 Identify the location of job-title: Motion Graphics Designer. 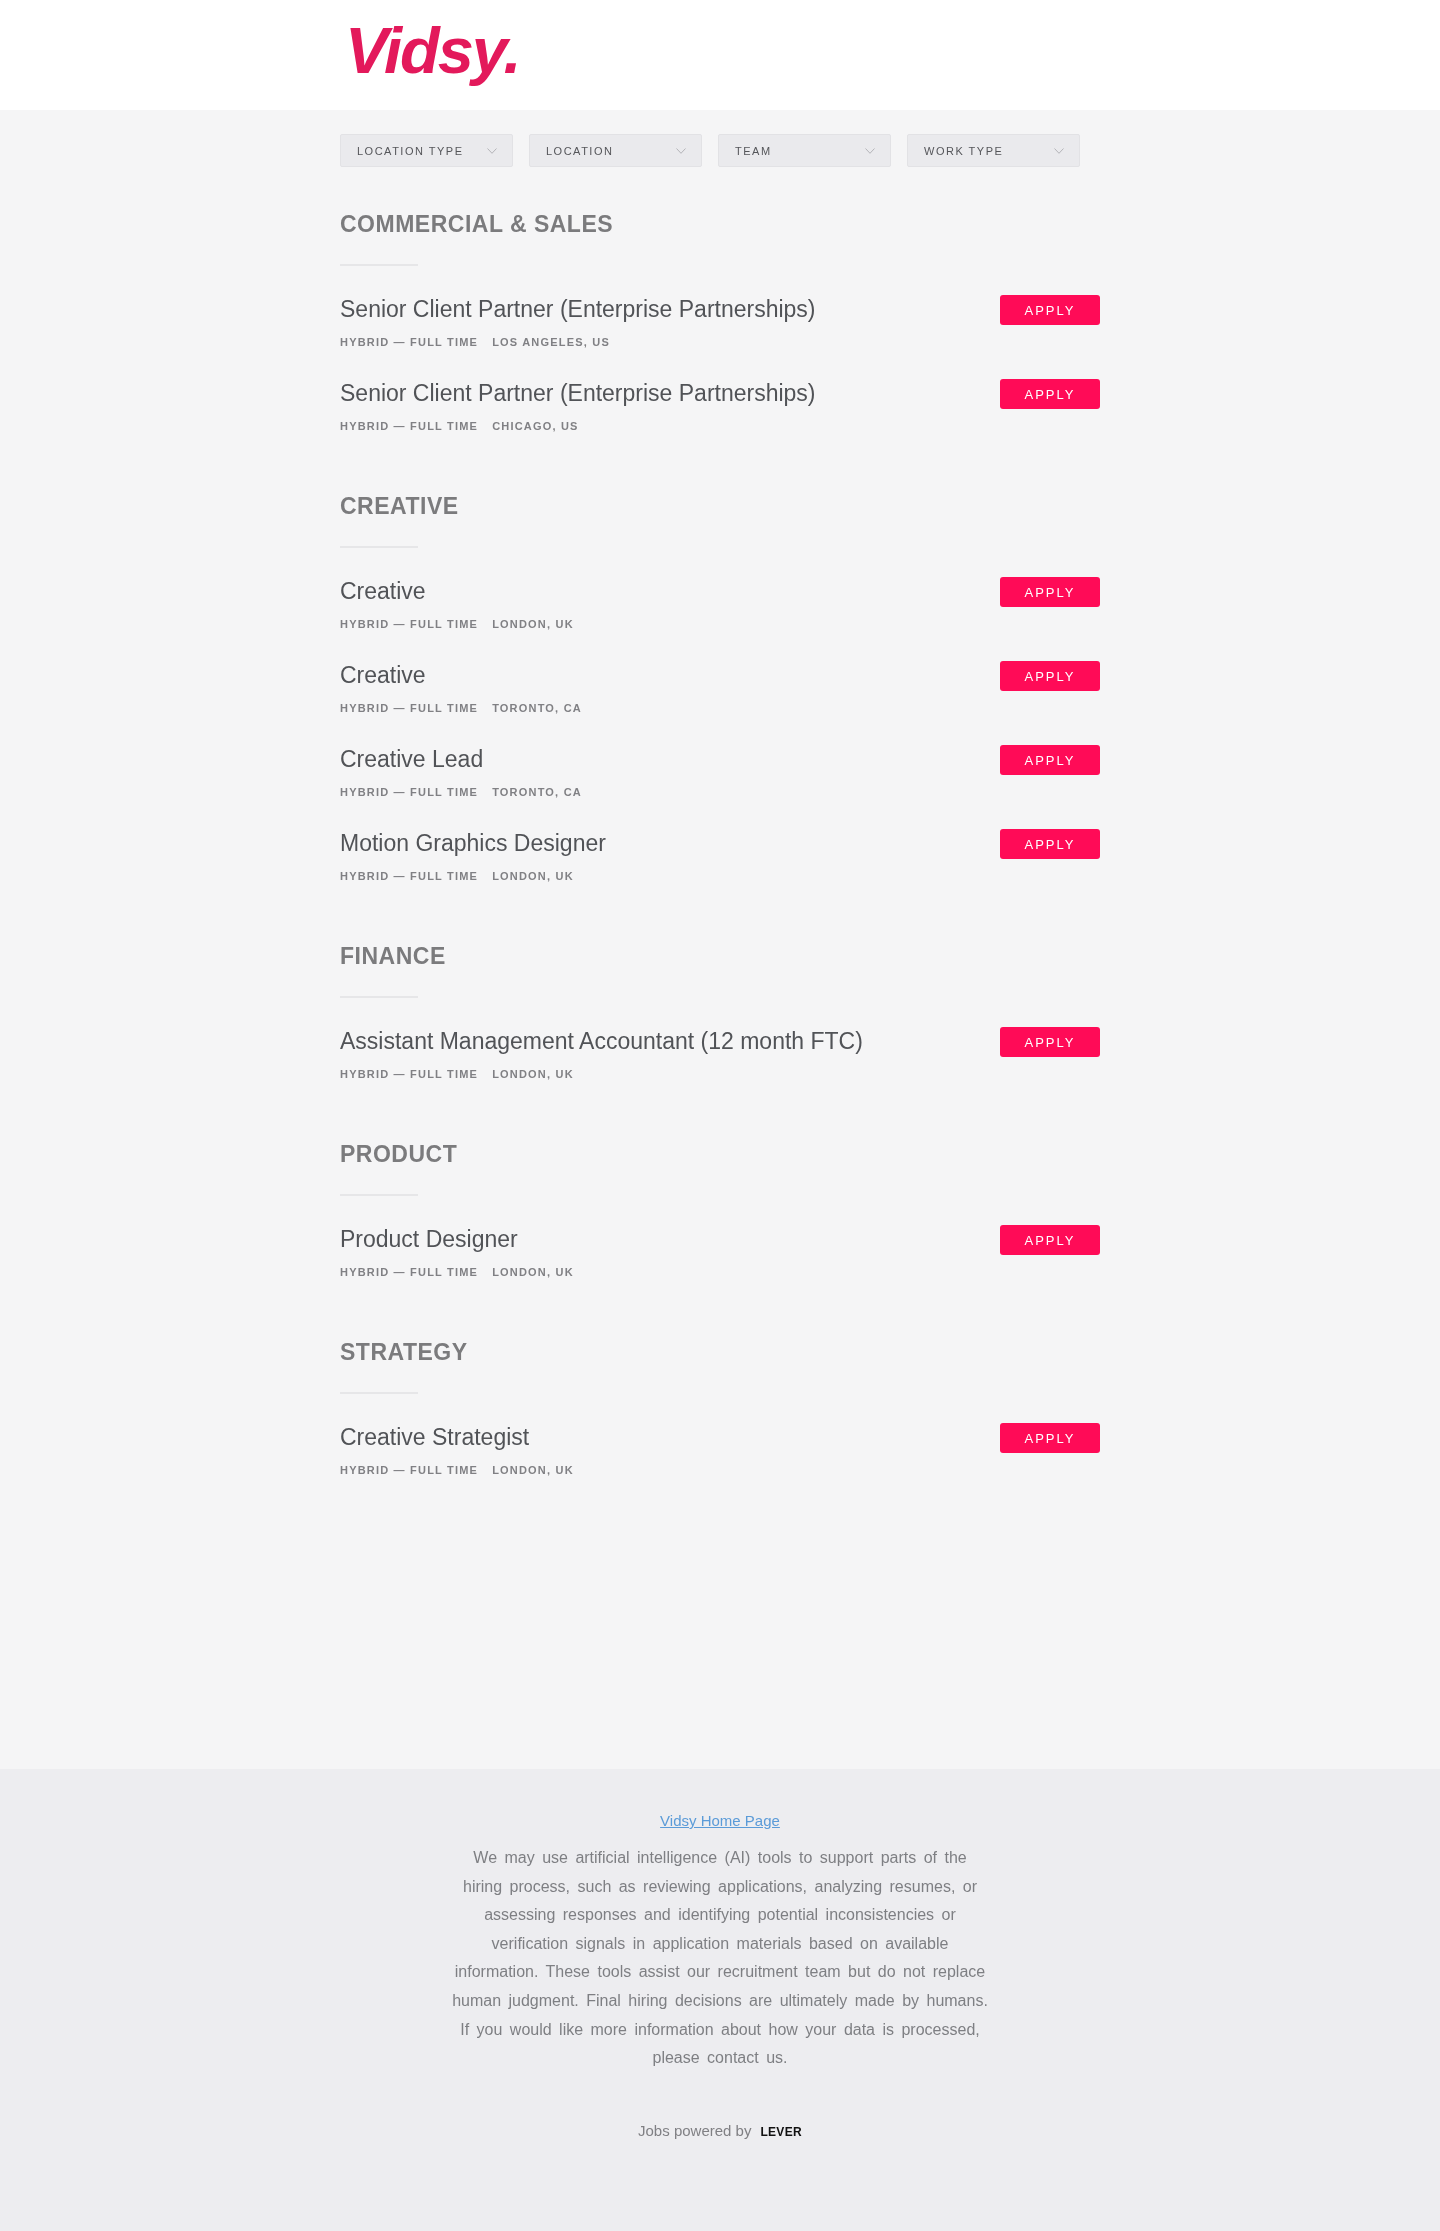
(473, 843).